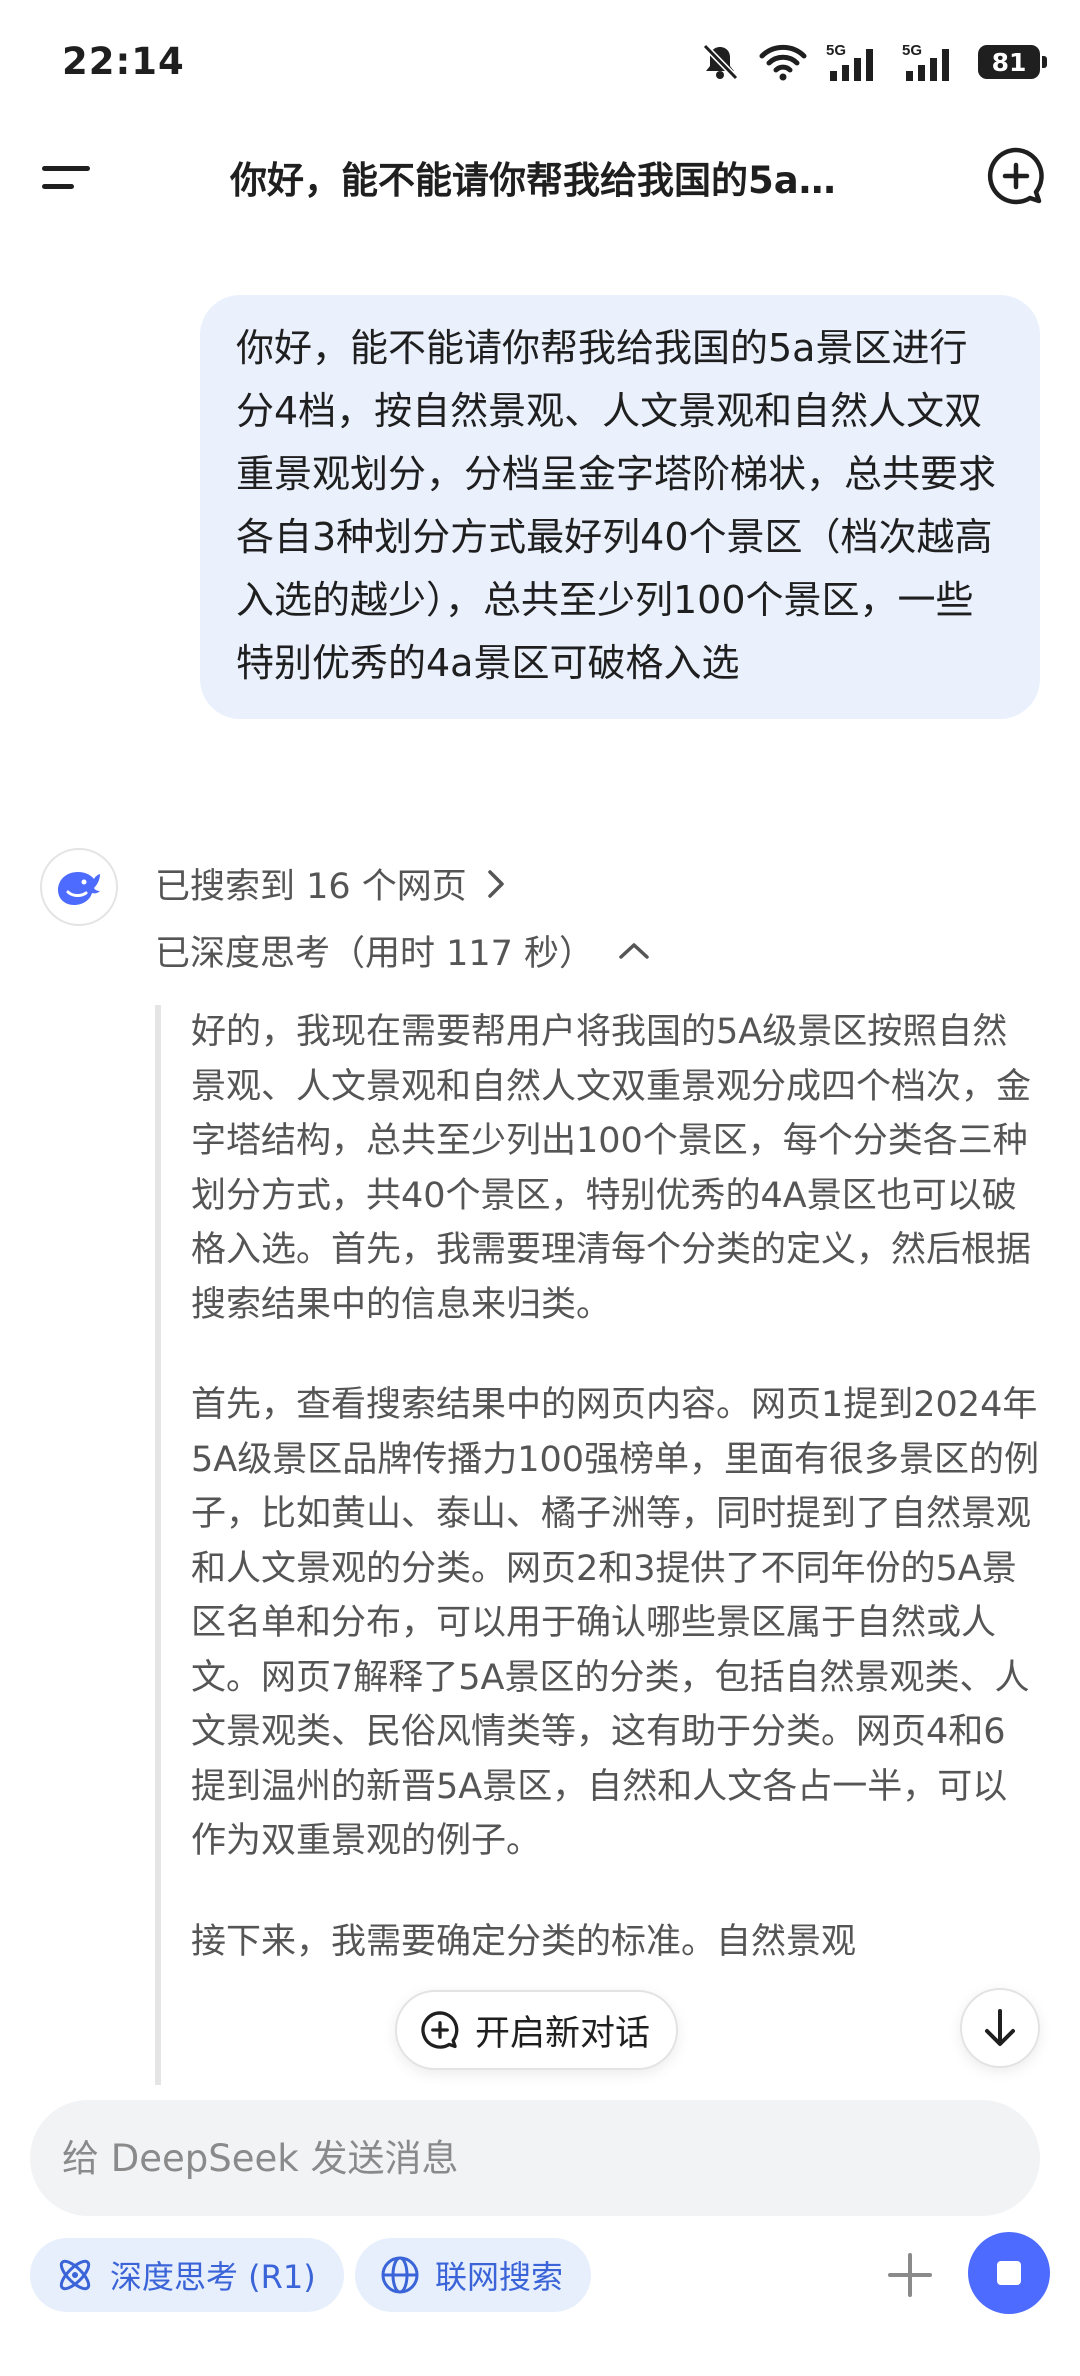 Image resolution: width=1080 pixels, height=2376 pixels. I want to click on deep-think-label: 深度思考 (R1), so click(213, 2277).